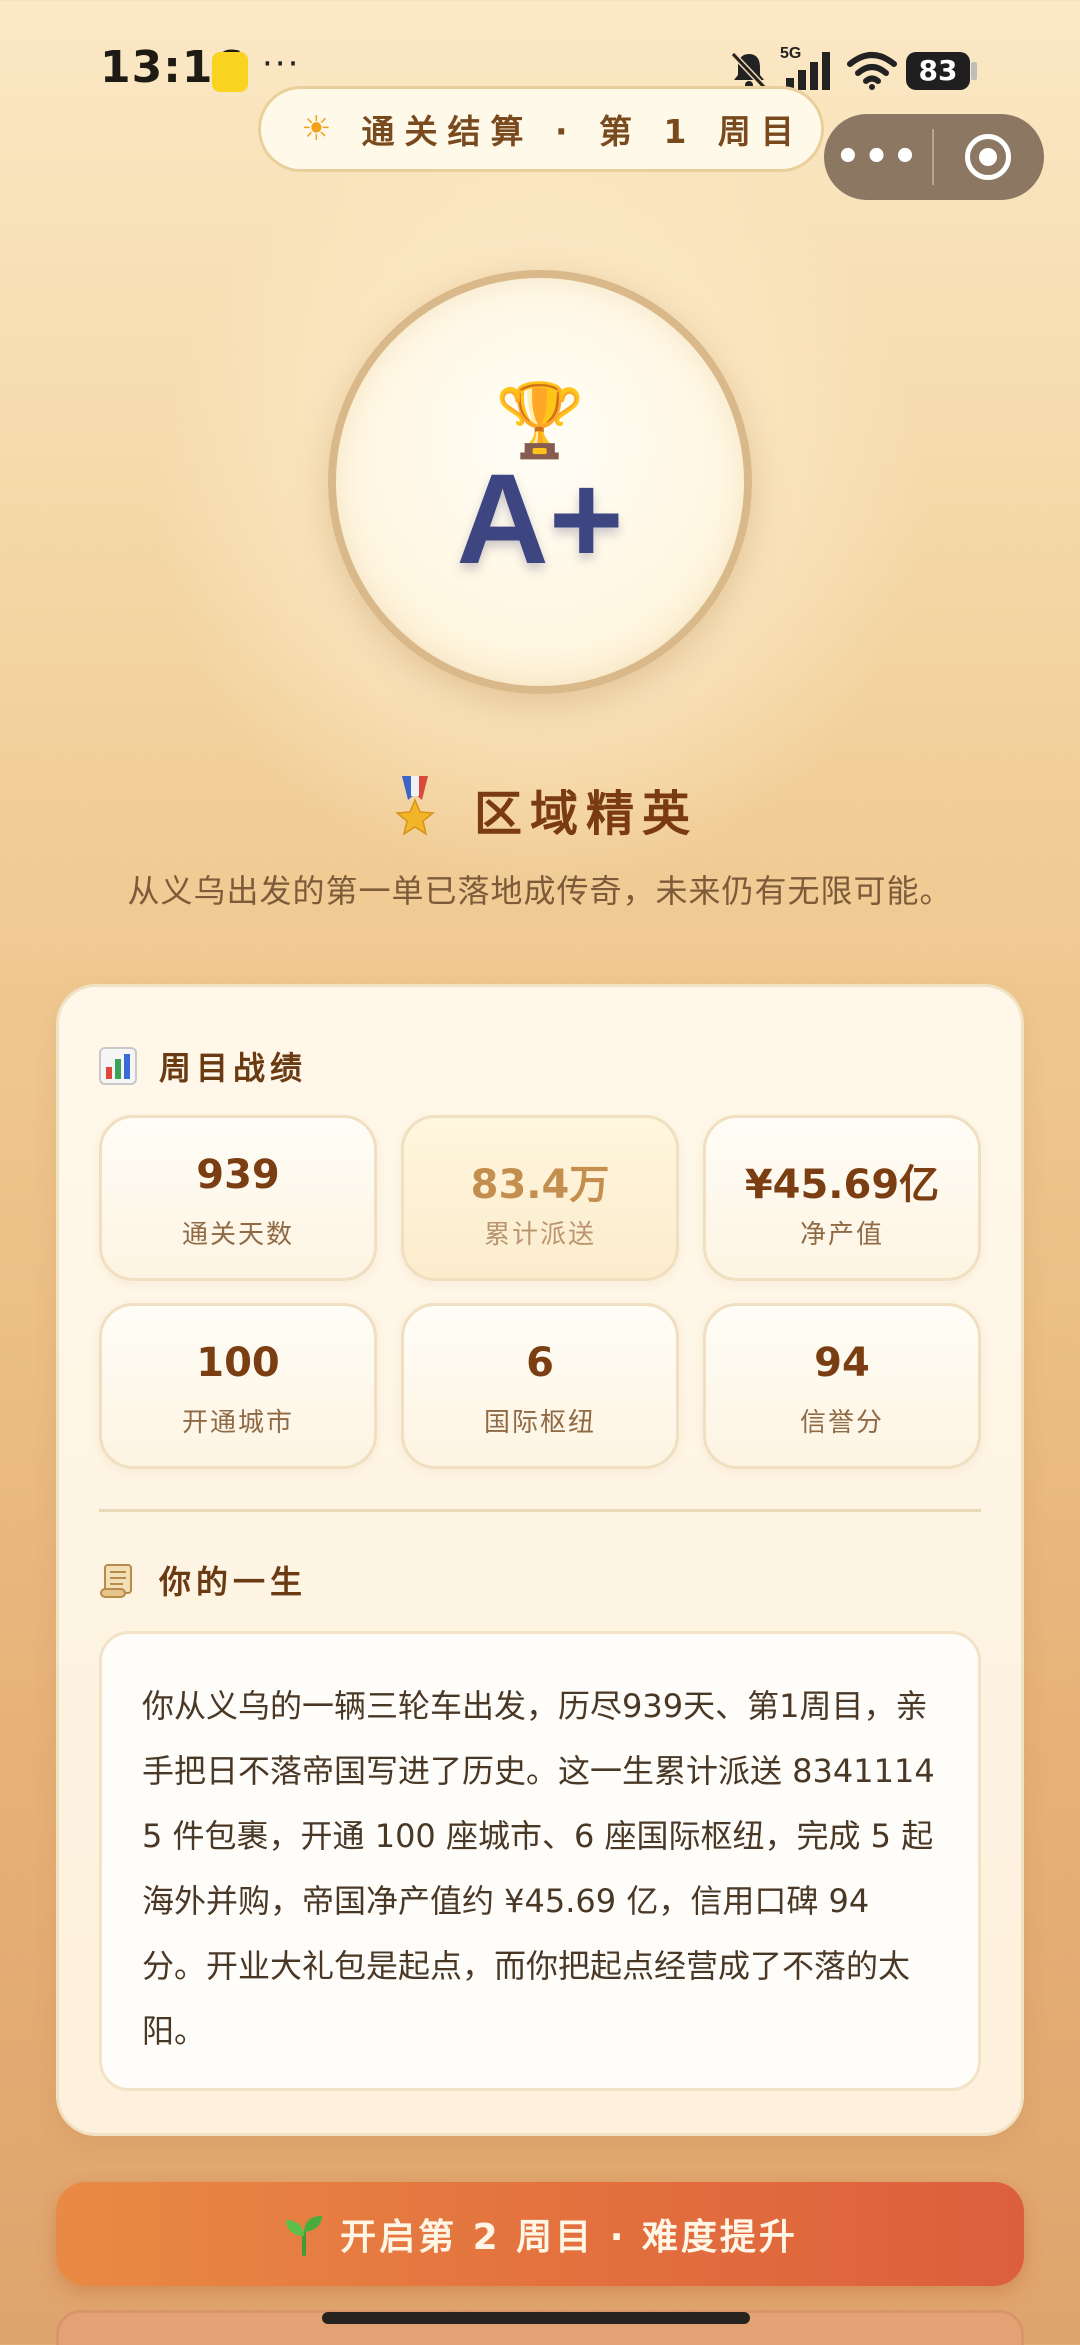 This screenshot has width=1080, height=2345. I want to click on stat-clear-days: 939 通关天数, so click(238, 1198).